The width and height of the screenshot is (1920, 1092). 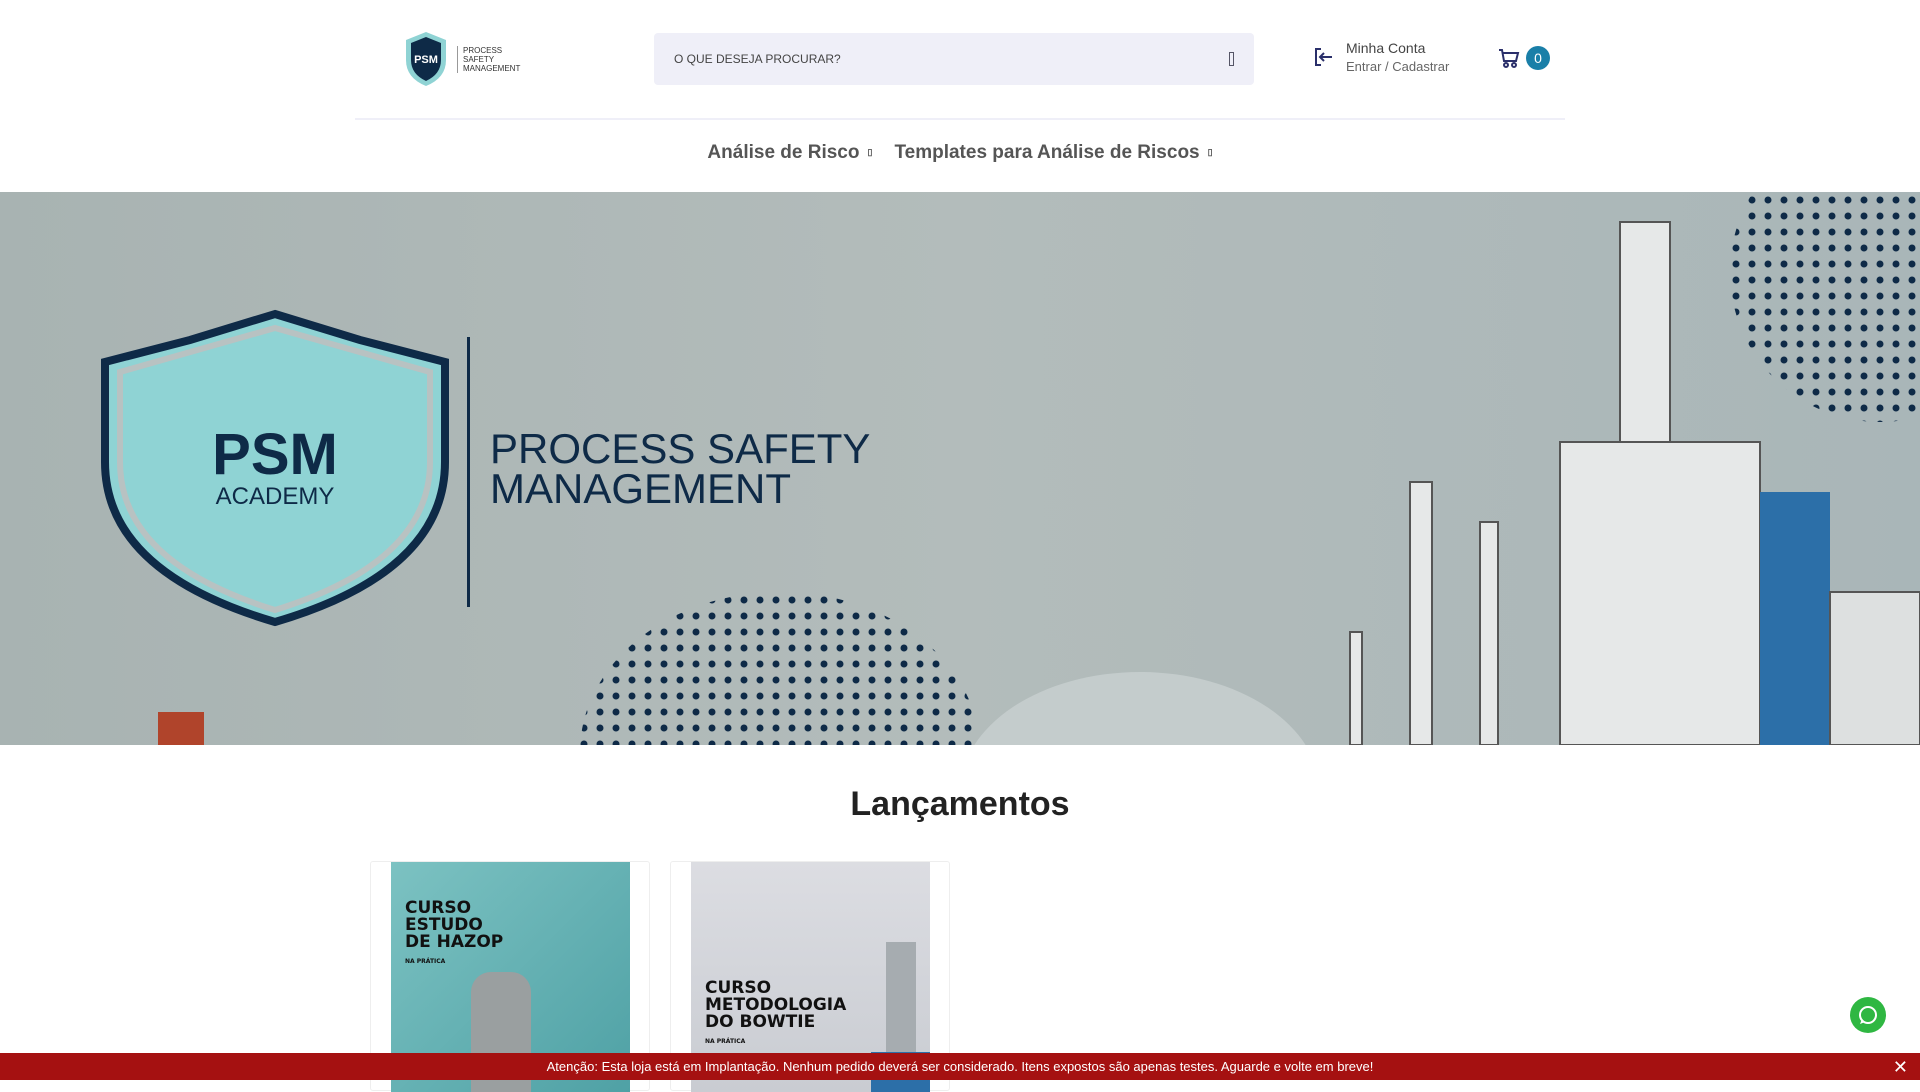 What do you see at coordinates (1231, 59) in the screenshot?
I see `search-icon` at bounding box center [1231, 59].